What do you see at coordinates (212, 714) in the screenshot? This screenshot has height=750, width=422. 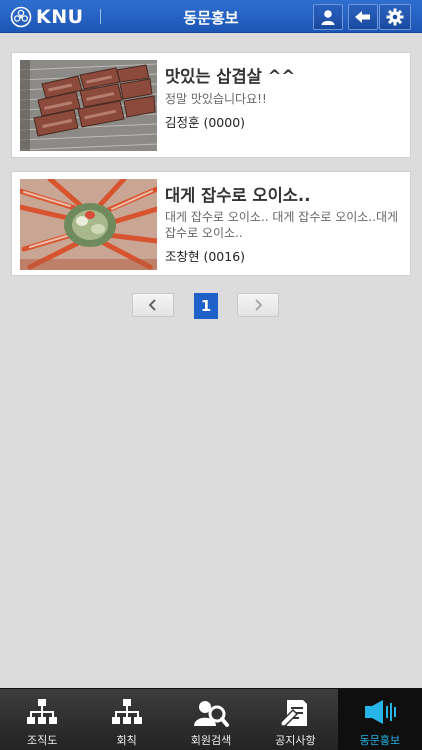 I see `member-search-icon` at bounding box center [212, 714].